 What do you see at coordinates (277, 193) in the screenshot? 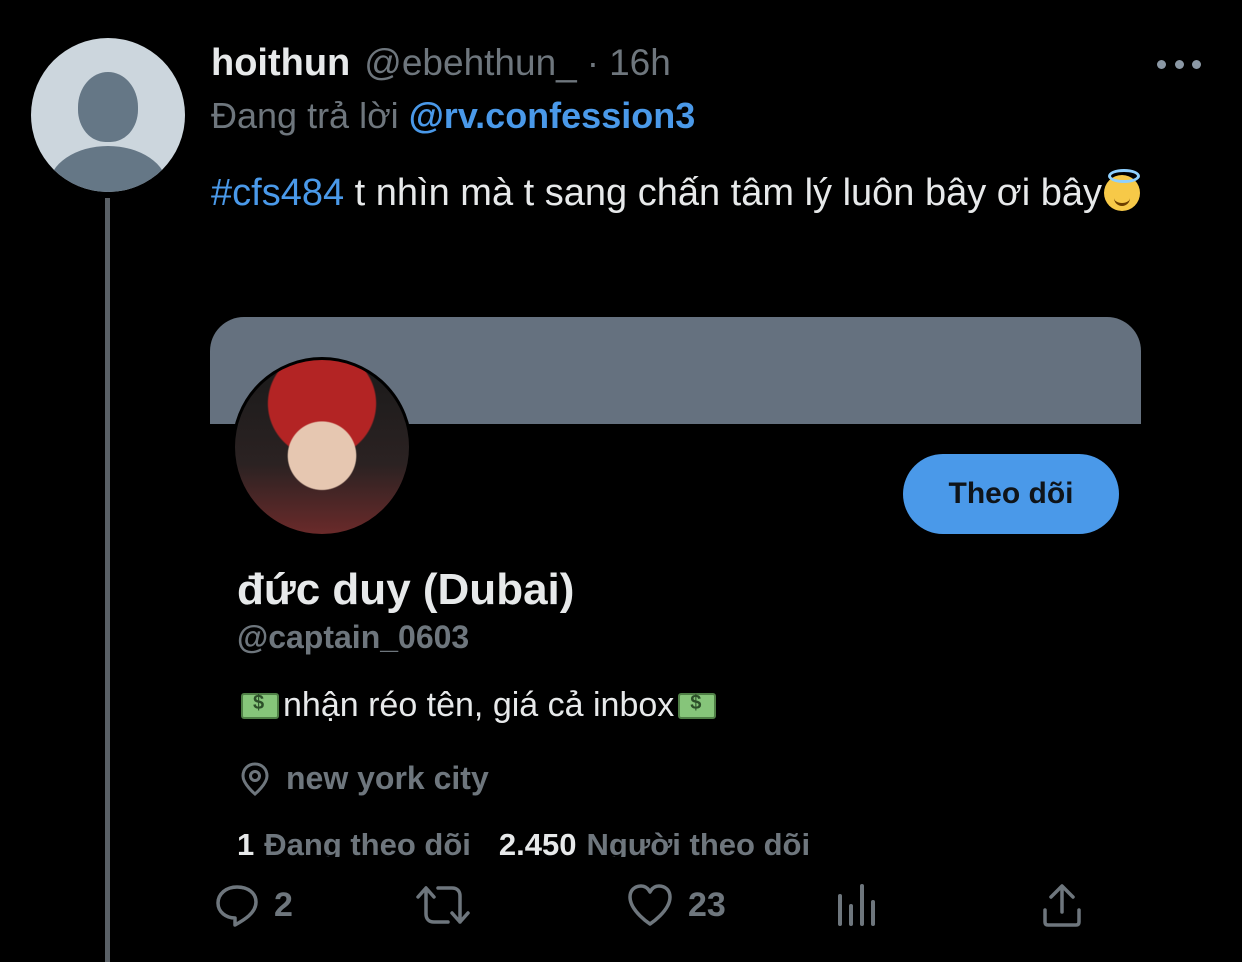
I see `hashtag-link: #cfs484` at bounding box center [277, 193].